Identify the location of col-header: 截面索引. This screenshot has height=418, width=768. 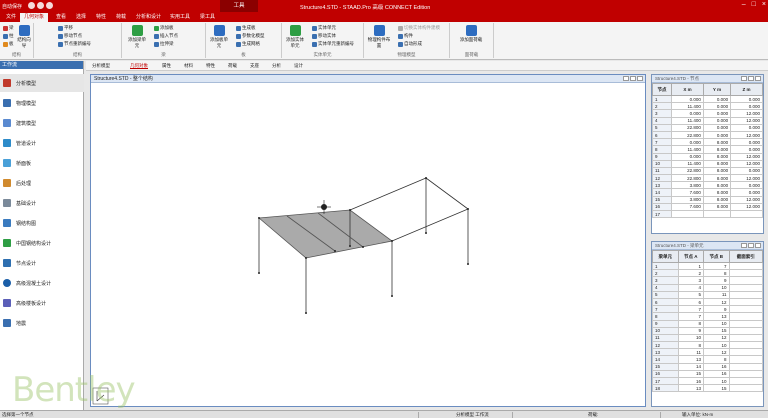
(746, 256).